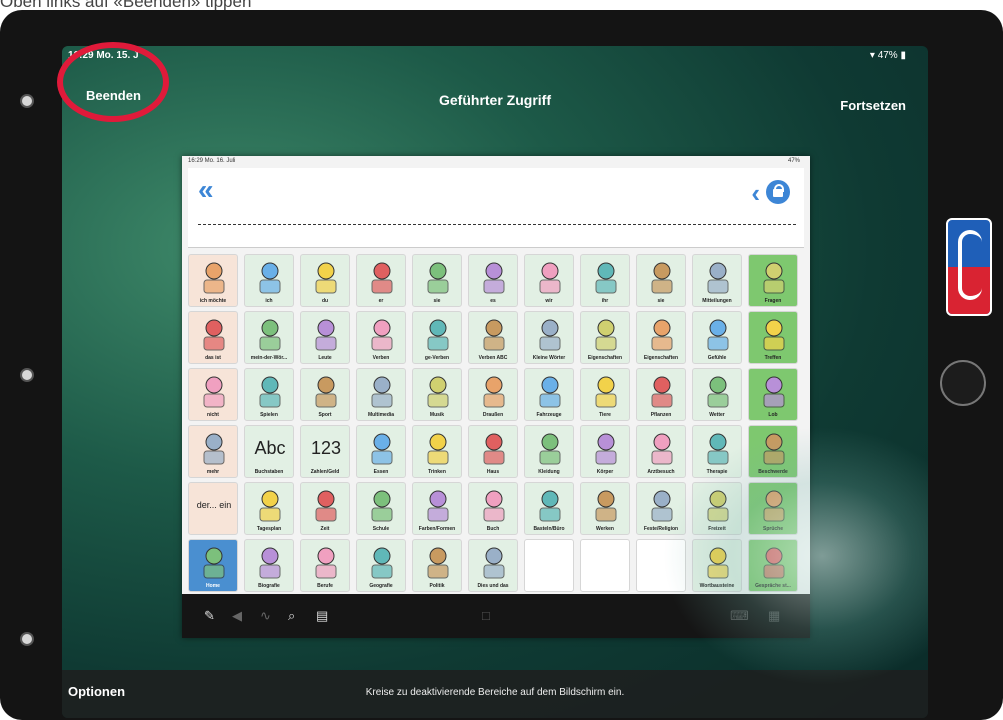 The image size is (1003, 720). I want to click on symbol-cell: ich, so click(269, 280).